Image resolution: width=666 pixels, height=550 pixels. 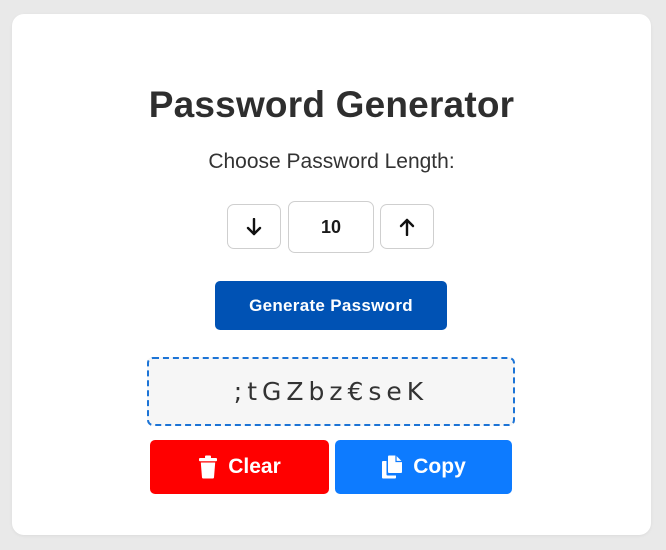 I want to click on trash-icon, so click(x=208, y=467).